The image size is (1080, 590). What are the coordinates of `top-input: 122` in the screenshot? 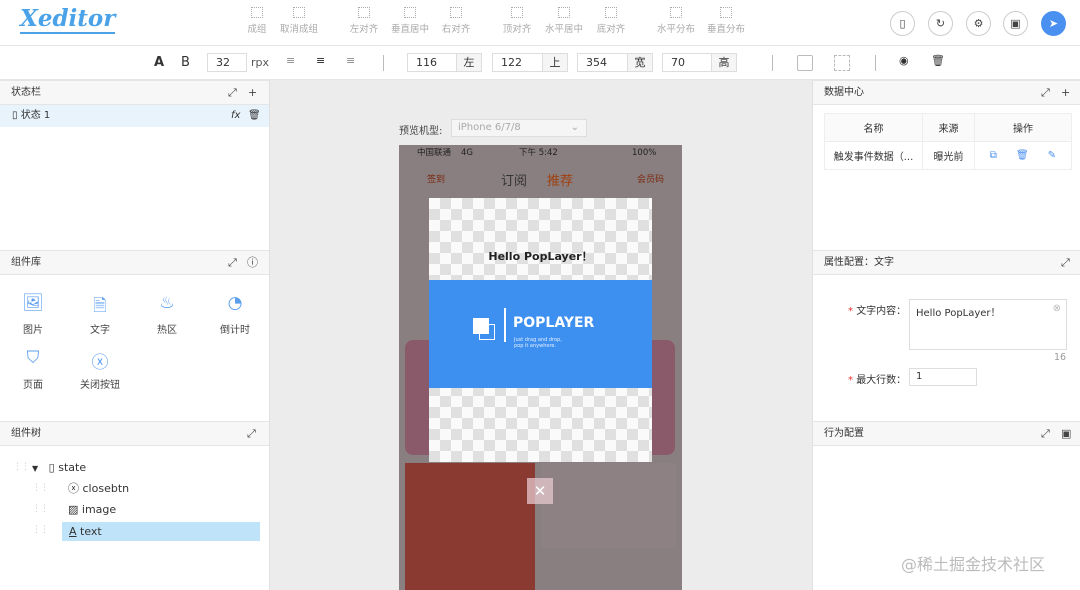 It's located at (517, 62).